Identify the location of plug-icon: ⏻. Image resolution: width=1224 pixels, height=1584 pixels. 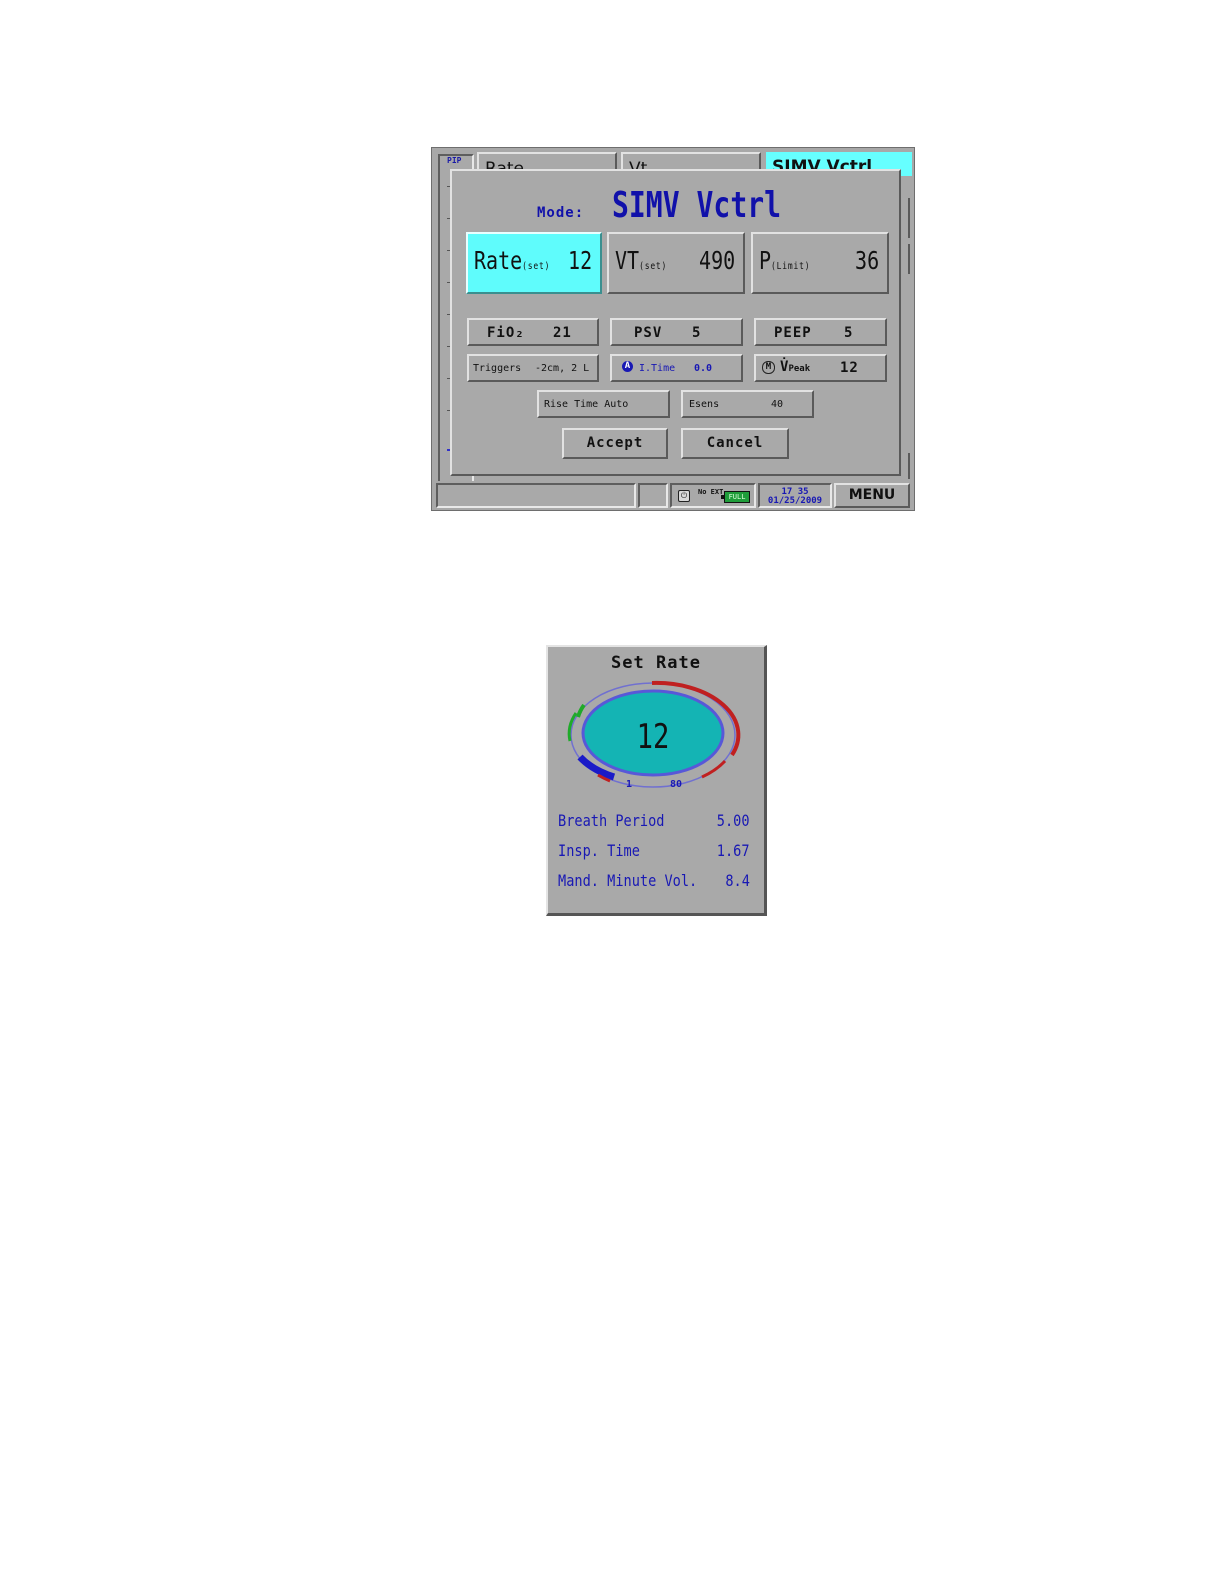
(684, 496).